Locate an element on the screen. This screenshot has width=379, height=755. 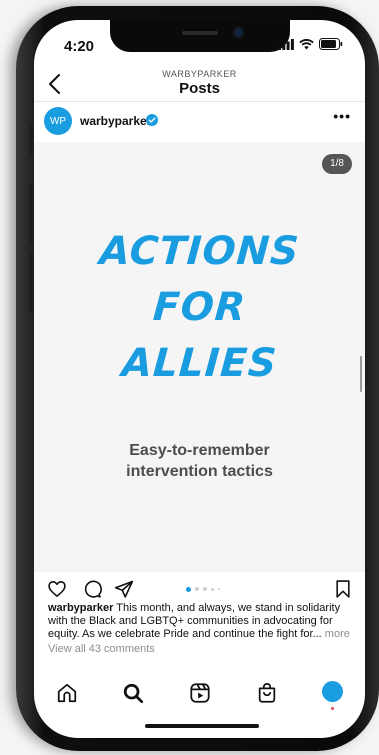
caption-more-link: more is located at coordinates (336, 634).